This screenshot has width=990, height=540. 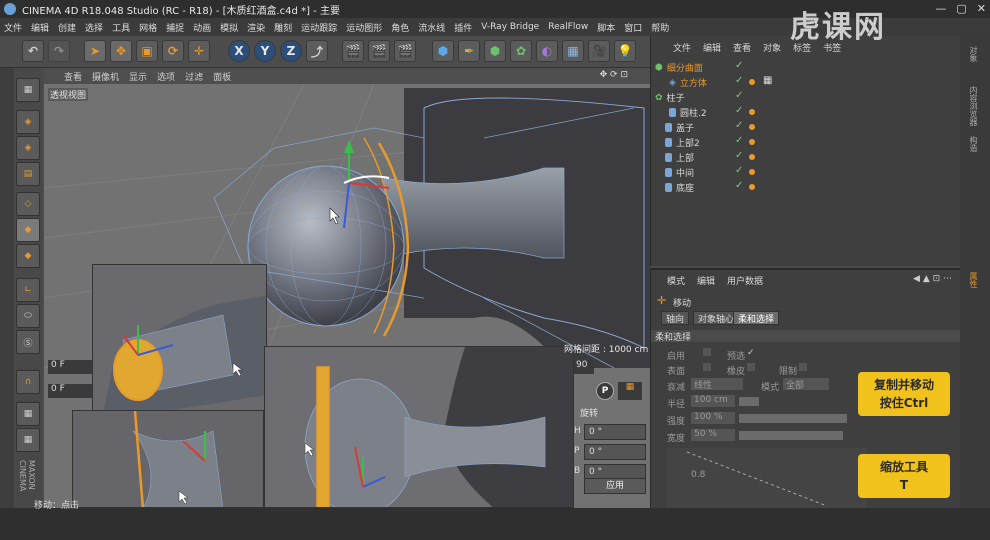 I want to click on menu-plugins: 插件, so click(x=463, y=27).